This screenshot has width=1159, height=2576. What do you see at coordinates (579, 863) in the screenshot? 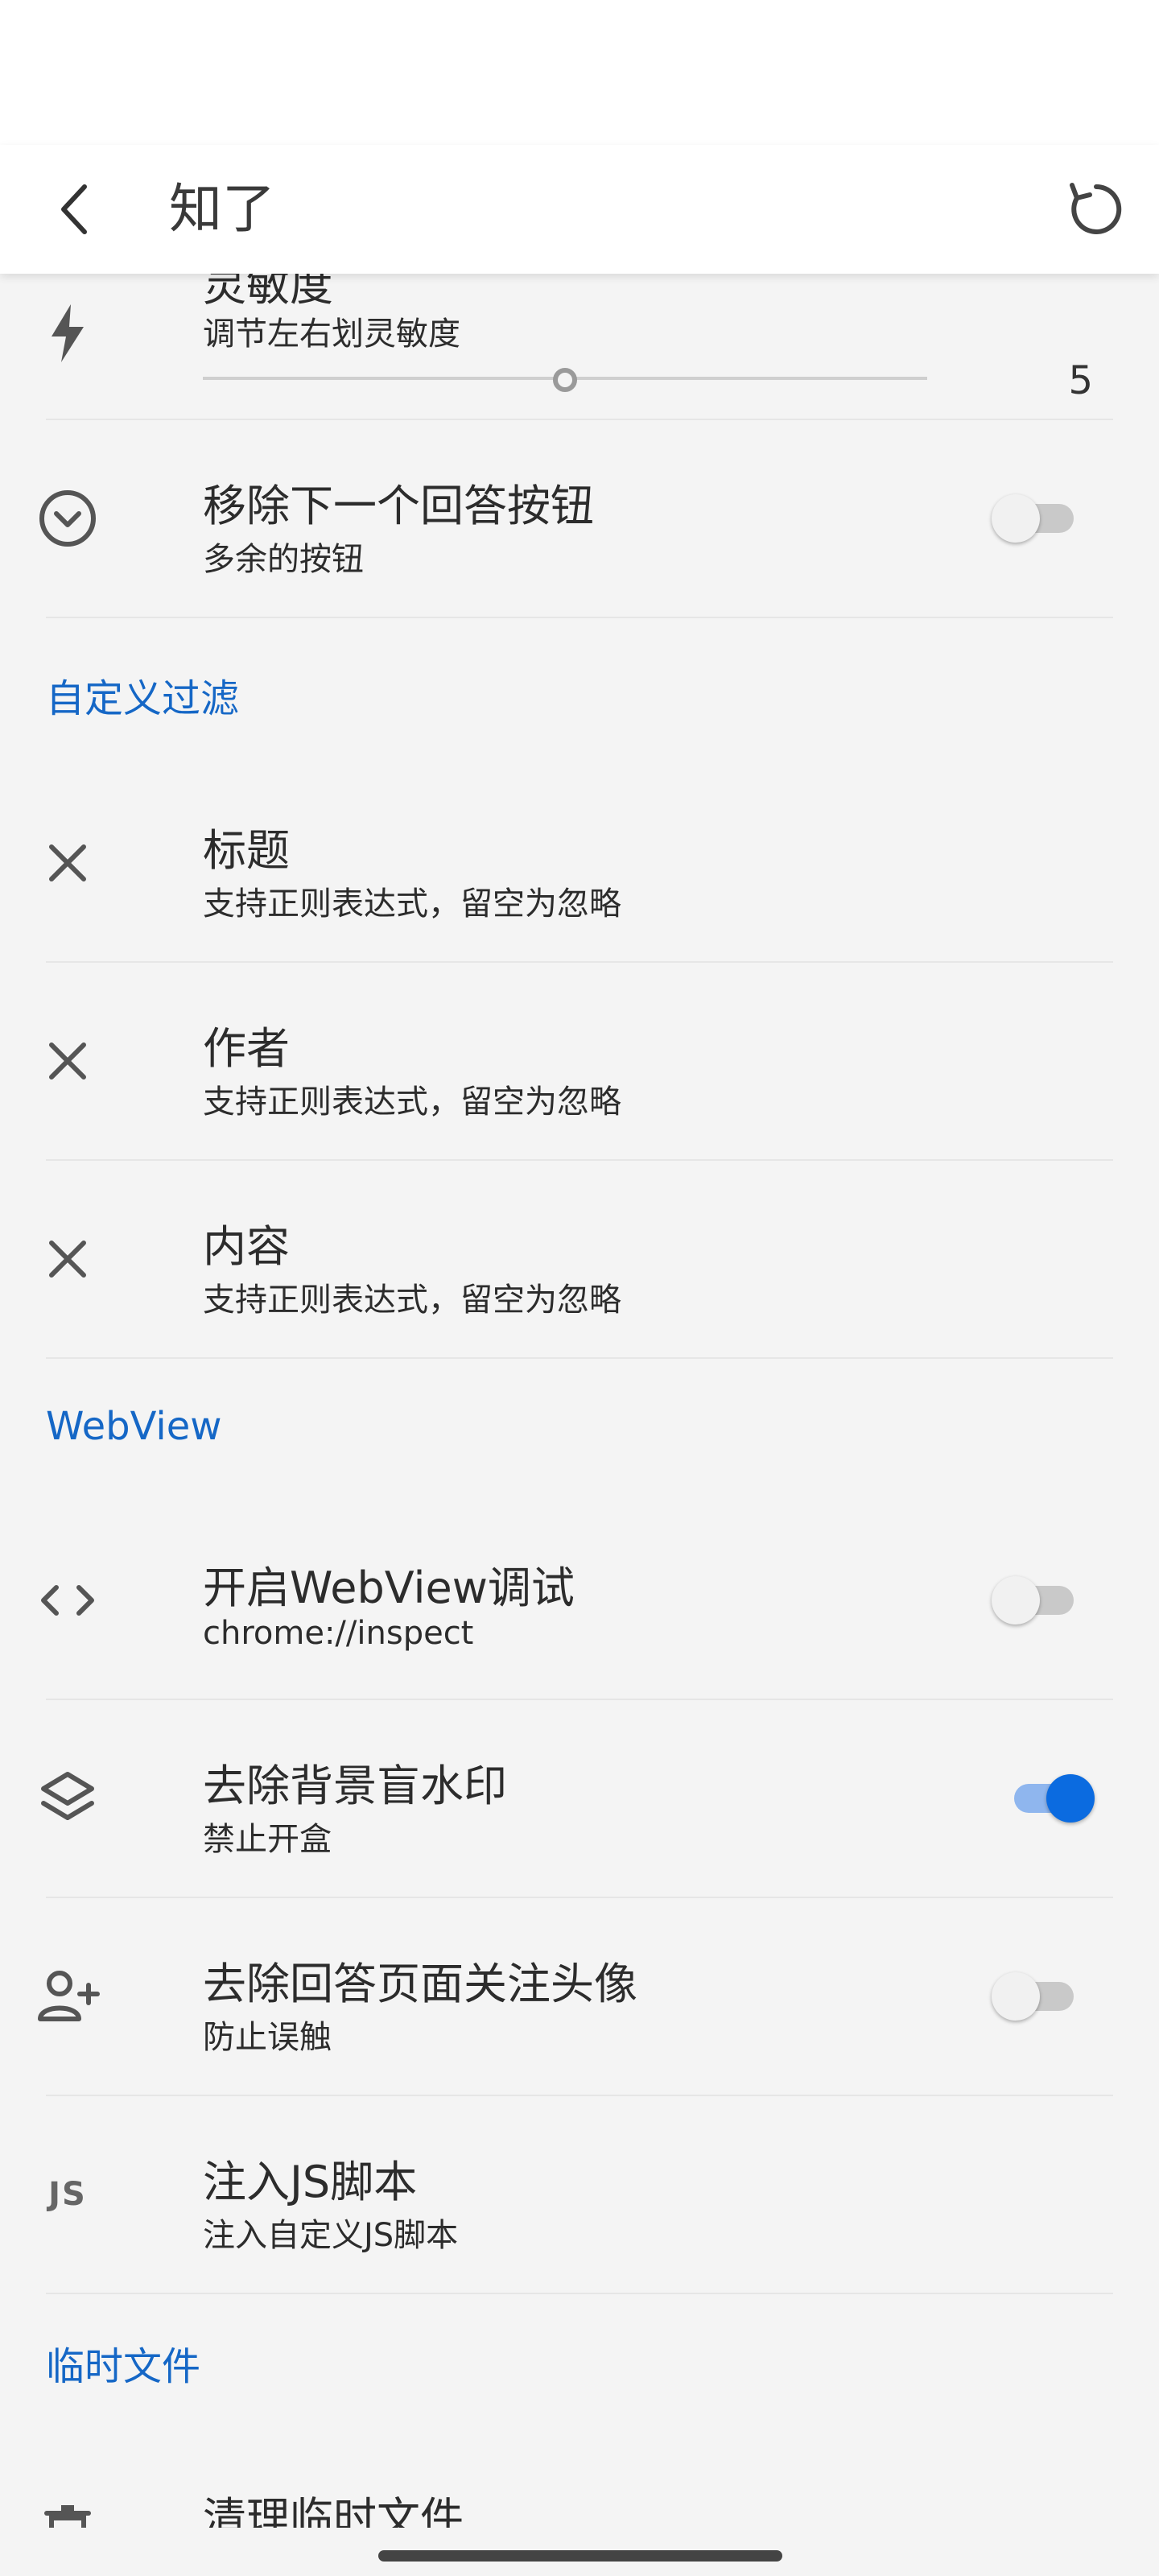
I see `filter-row-title: 标题 支持正则表达式，留空为忽略` at bounding box center [579, 863].